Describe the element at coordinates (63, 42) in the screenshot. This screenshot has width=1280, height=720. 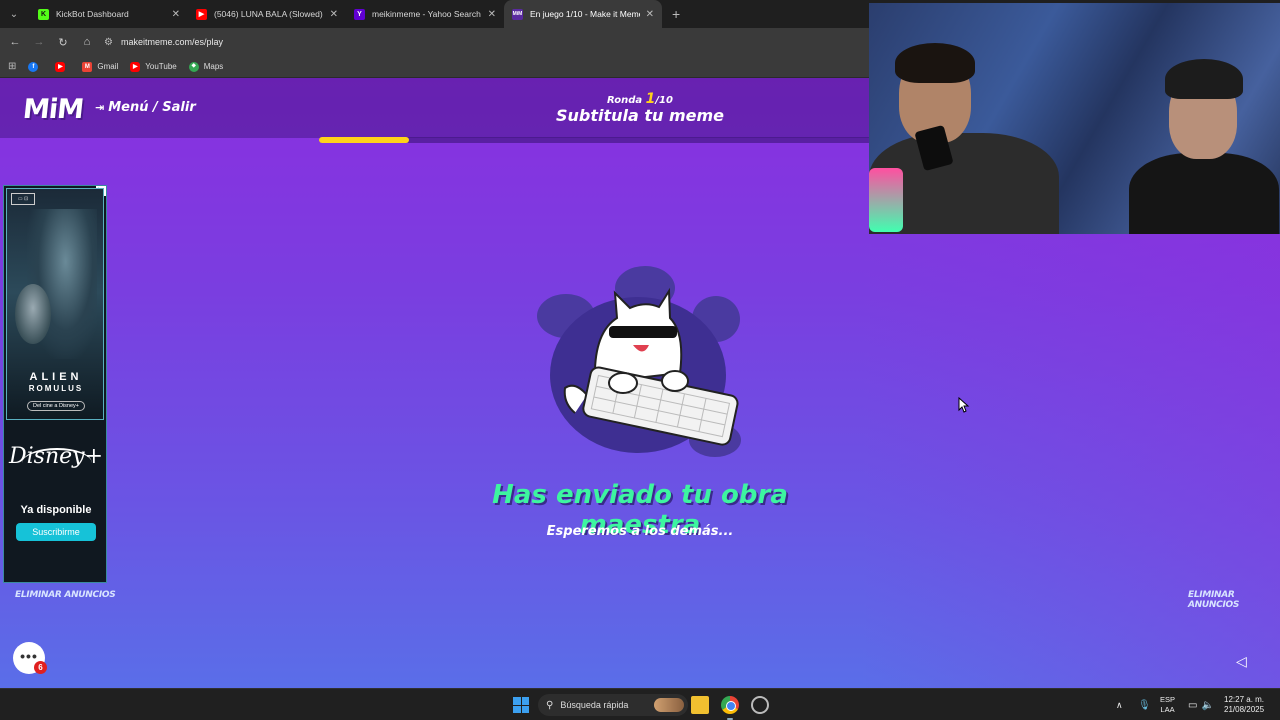
I see `reload-icon: ↻` at that location.